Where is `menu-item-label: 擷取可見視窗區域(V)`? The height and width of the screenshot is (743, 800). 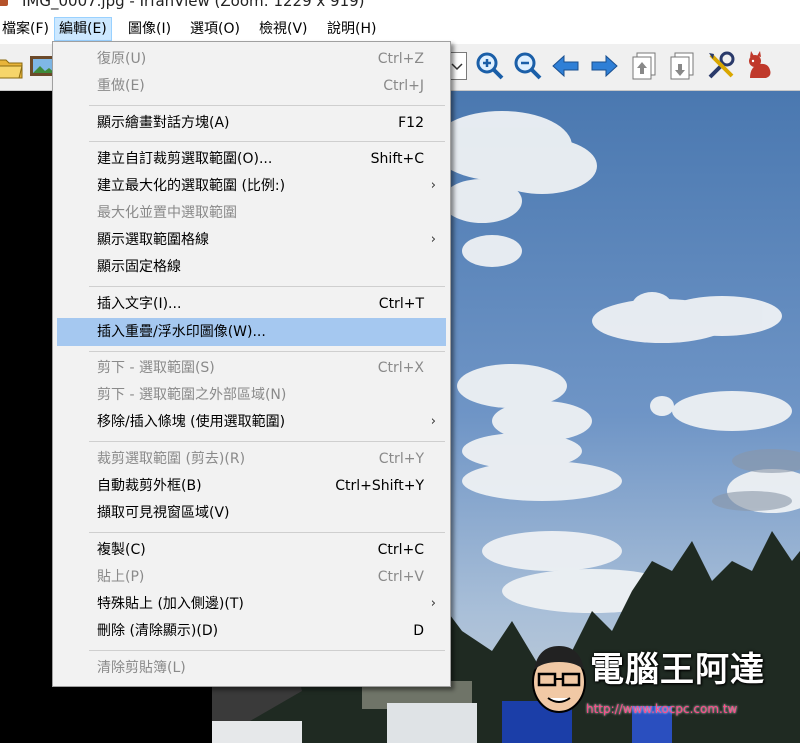 menu-item-label: 擷取可見視窗區域(V) is located at coordinates (163, 513).